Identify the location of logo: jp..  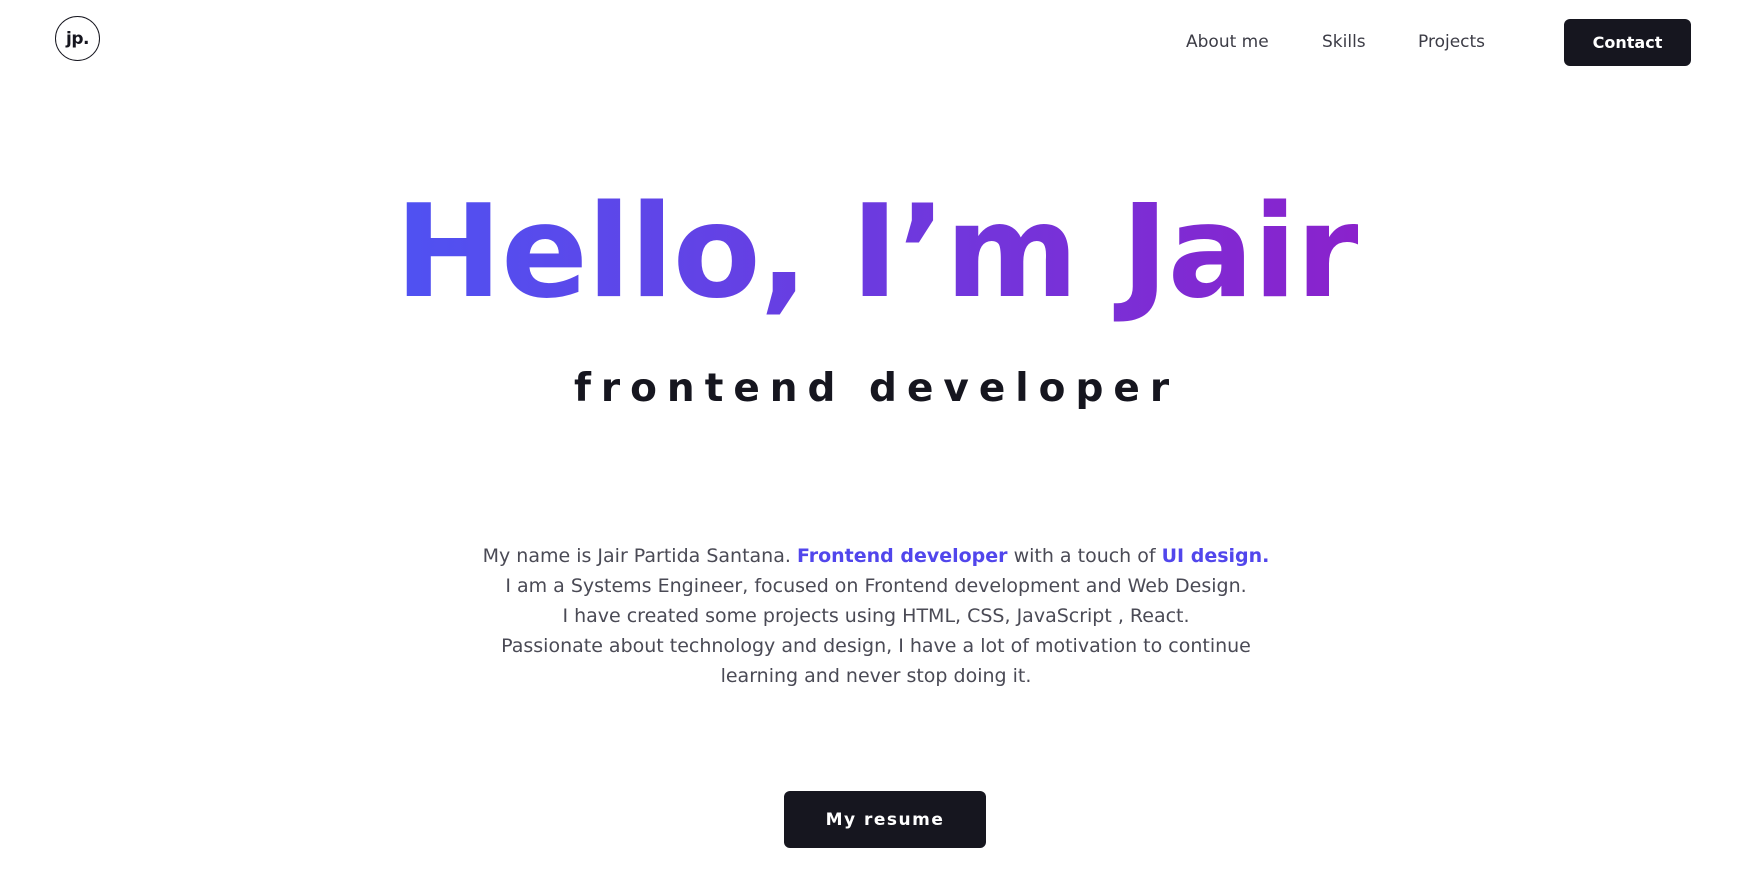
(77, 38).